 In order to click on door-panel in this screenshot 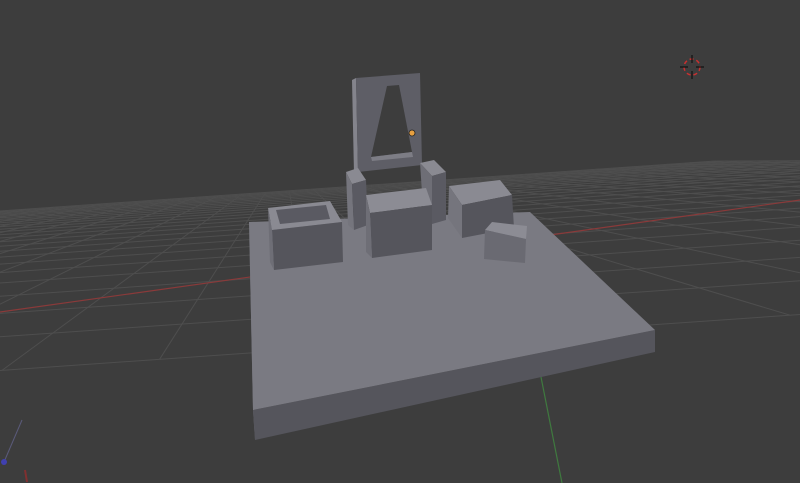, I will do `click(387, 123)`.